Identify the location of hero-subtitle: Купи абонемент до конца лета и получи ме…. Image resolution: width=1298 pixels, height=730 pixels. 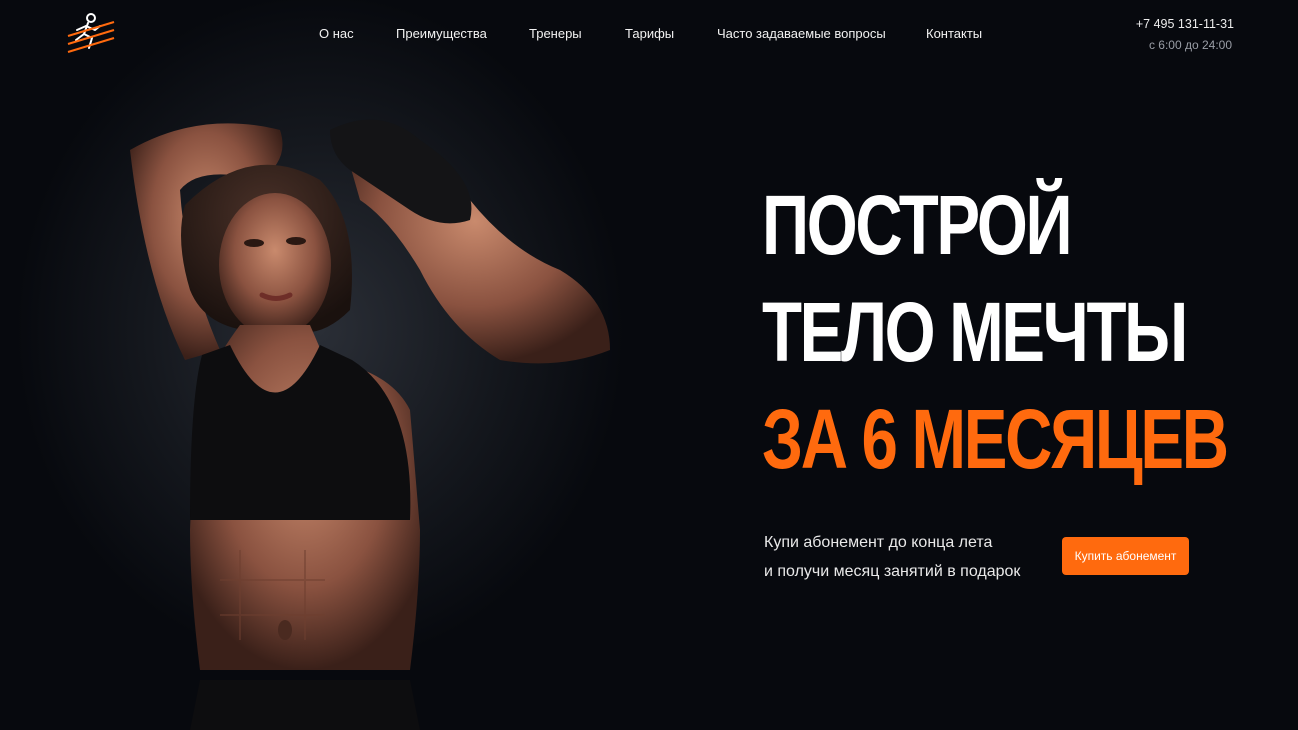
(892, 557).